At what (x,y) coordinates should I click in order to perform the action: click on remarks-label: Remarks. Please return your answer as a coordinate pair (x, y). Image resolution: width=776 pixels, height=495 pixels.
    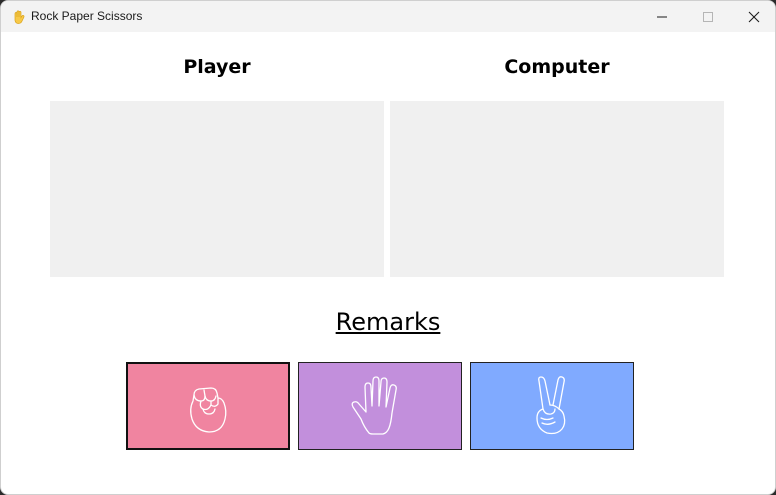
    Looking at the image, I should click on (388, 322).